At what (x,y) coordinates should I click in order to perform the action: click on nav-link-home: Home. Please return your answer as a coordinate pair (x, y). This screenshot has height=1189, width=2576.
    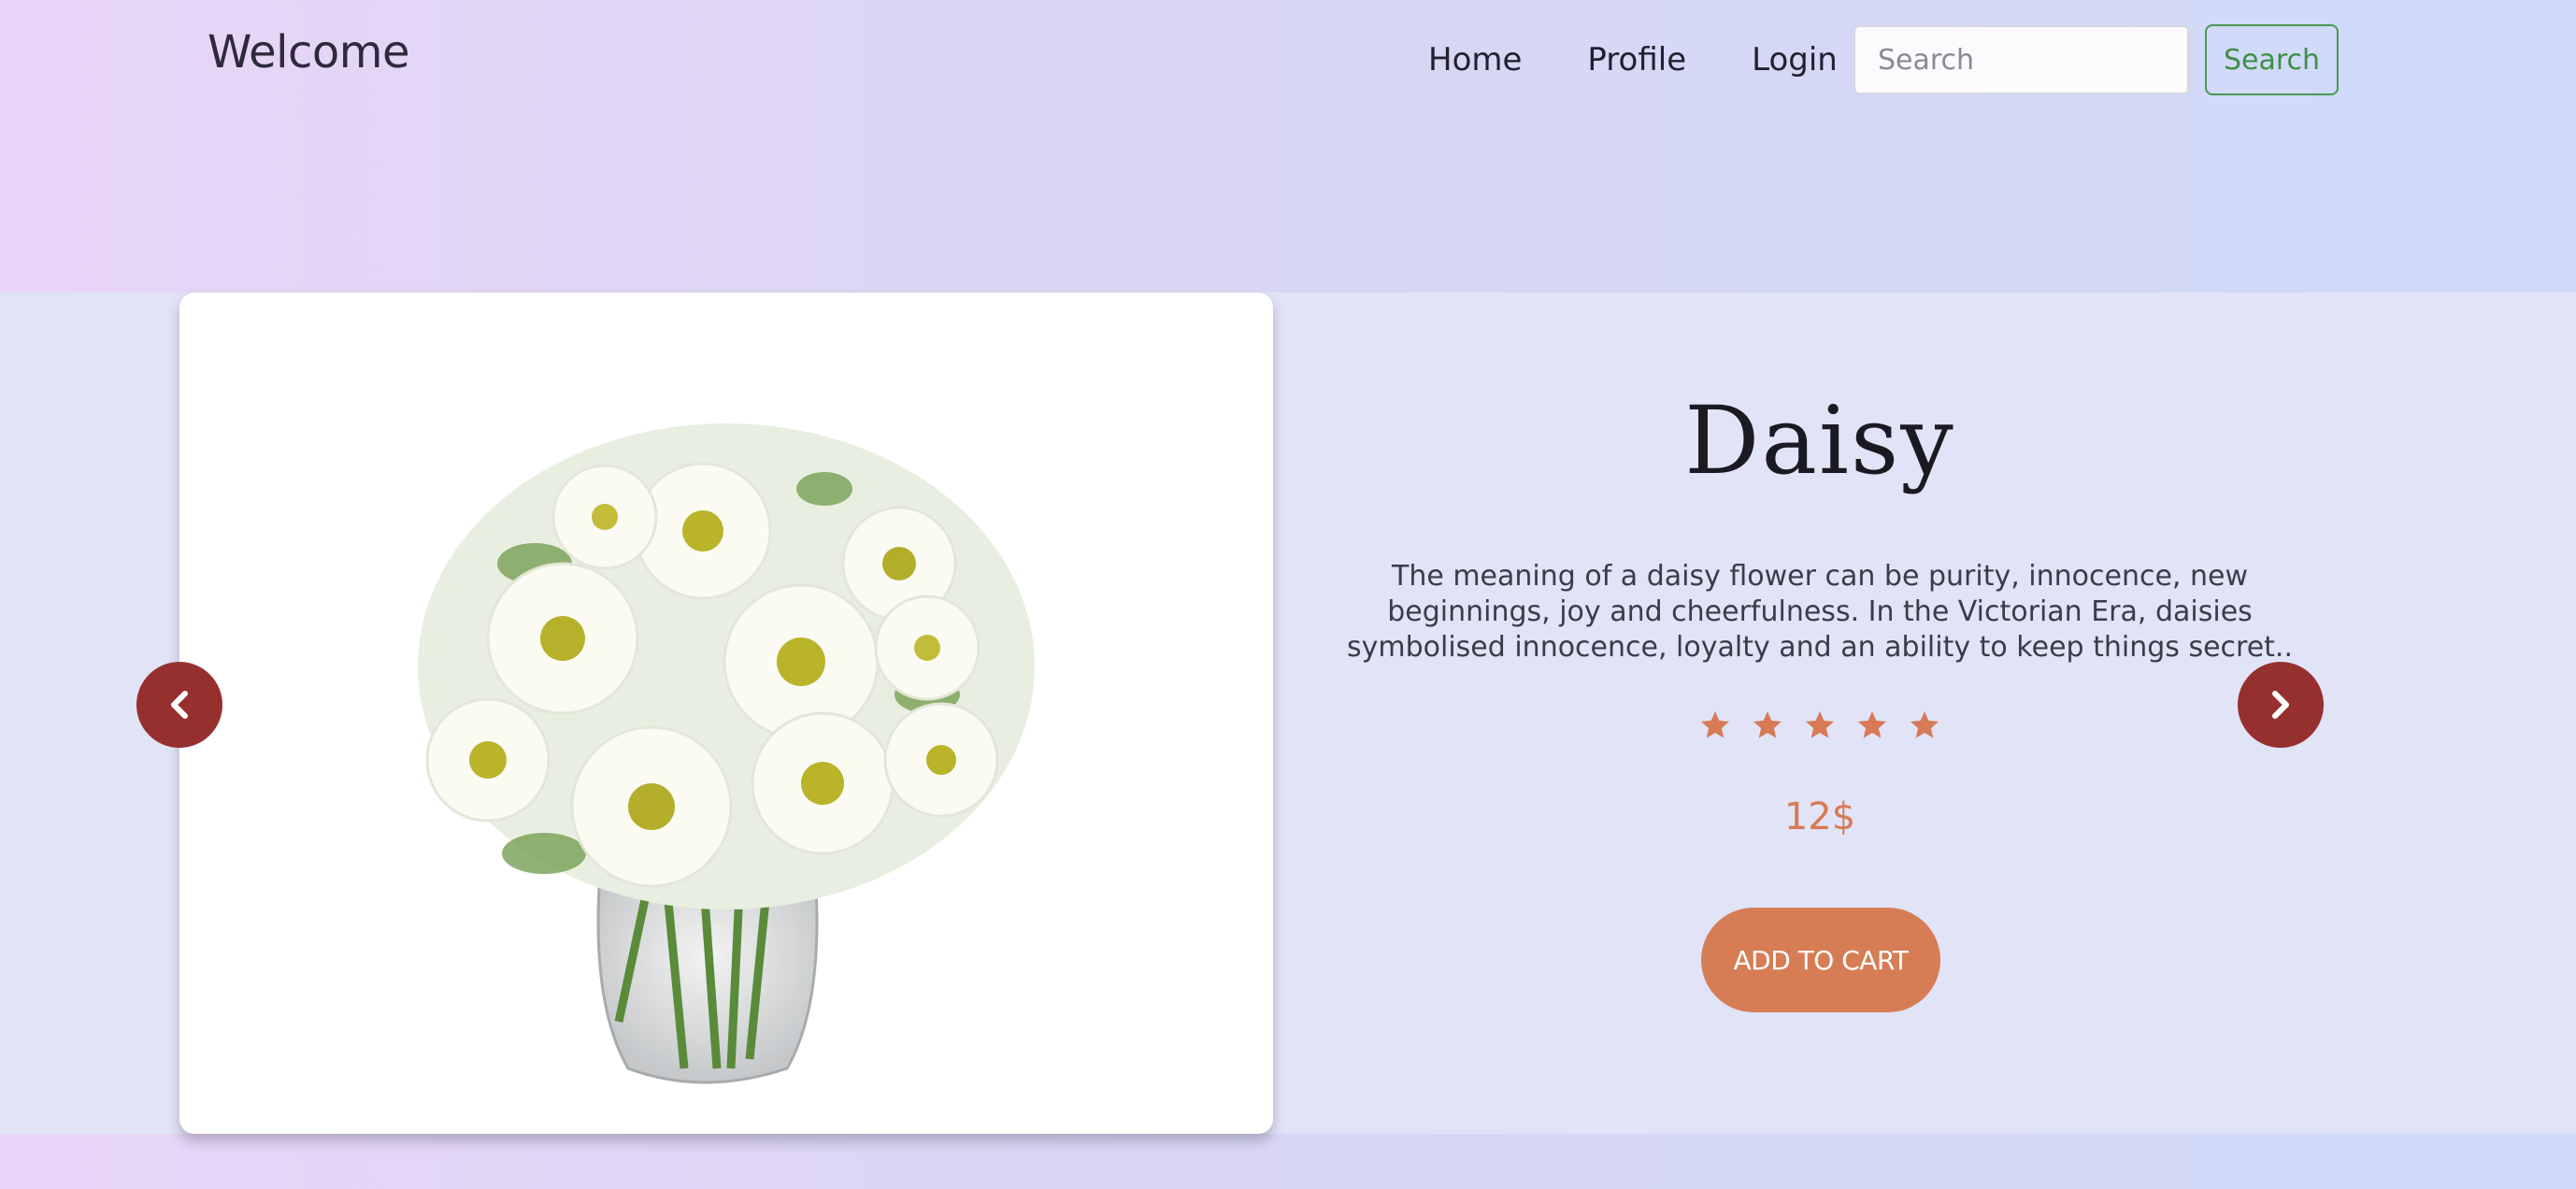
    Looking at the image, I should click on (1475, 60).